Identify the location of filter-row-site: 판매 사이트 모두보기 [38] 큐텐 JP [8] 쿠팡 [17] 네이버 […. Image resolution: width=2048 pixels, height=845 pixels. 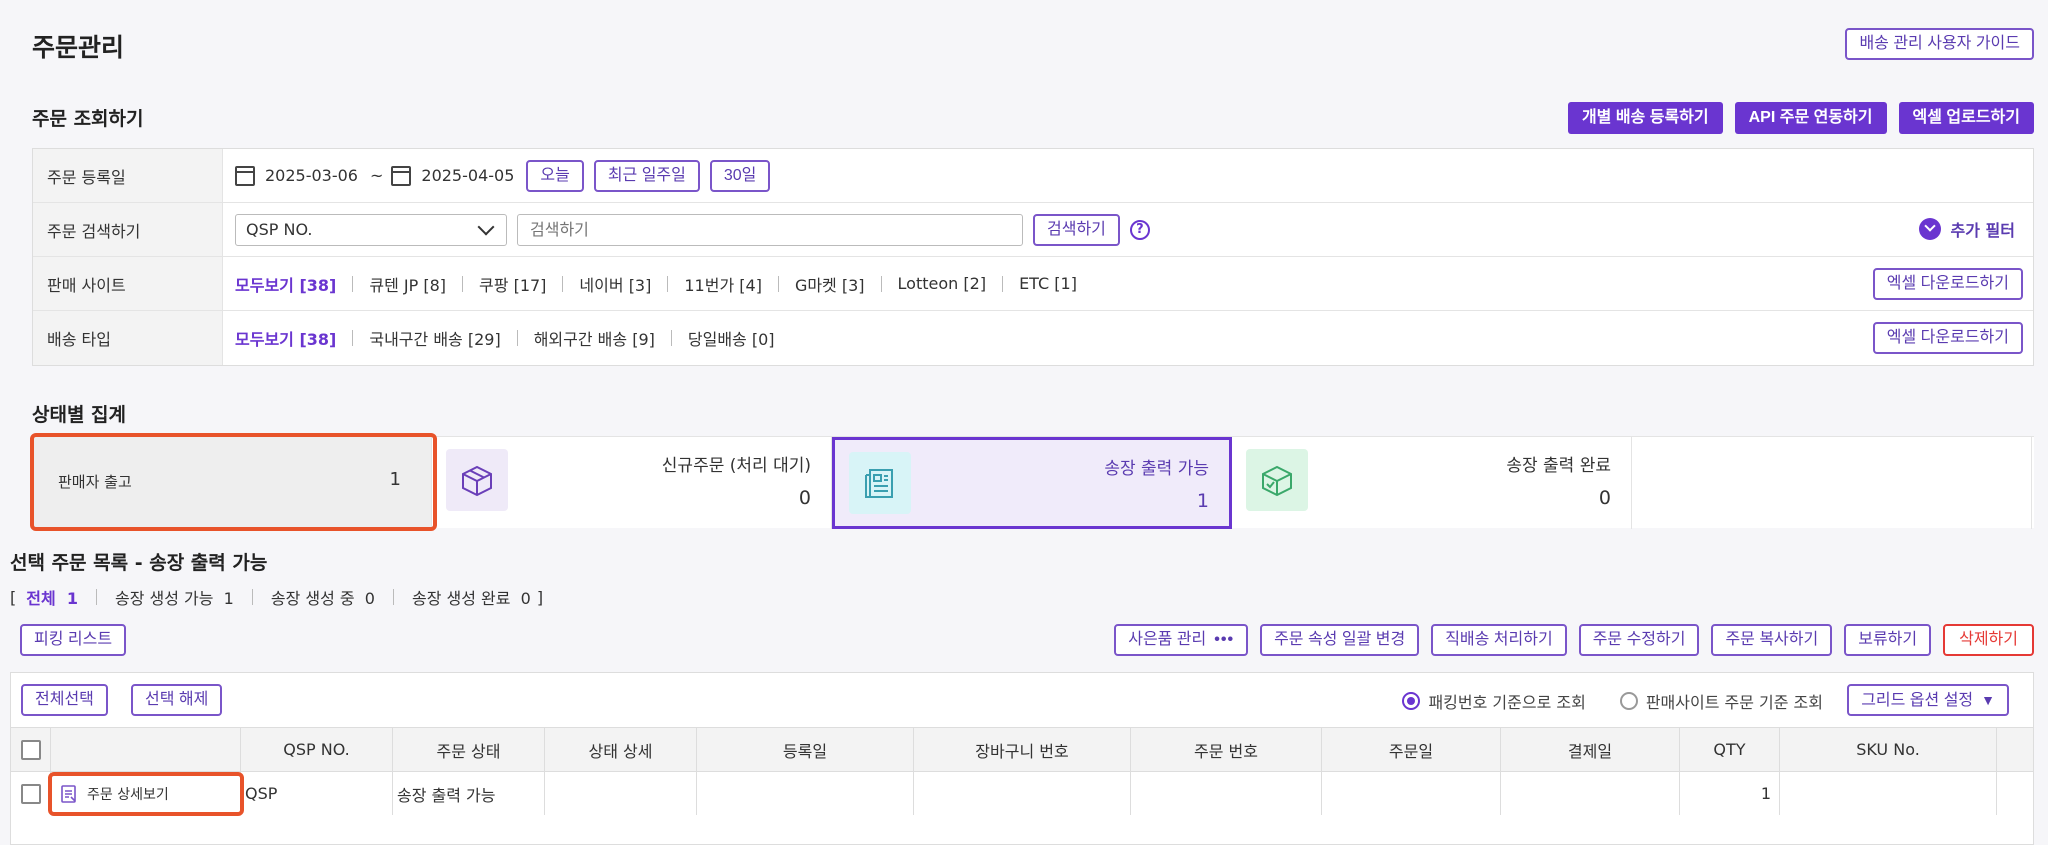
(1033, 284).